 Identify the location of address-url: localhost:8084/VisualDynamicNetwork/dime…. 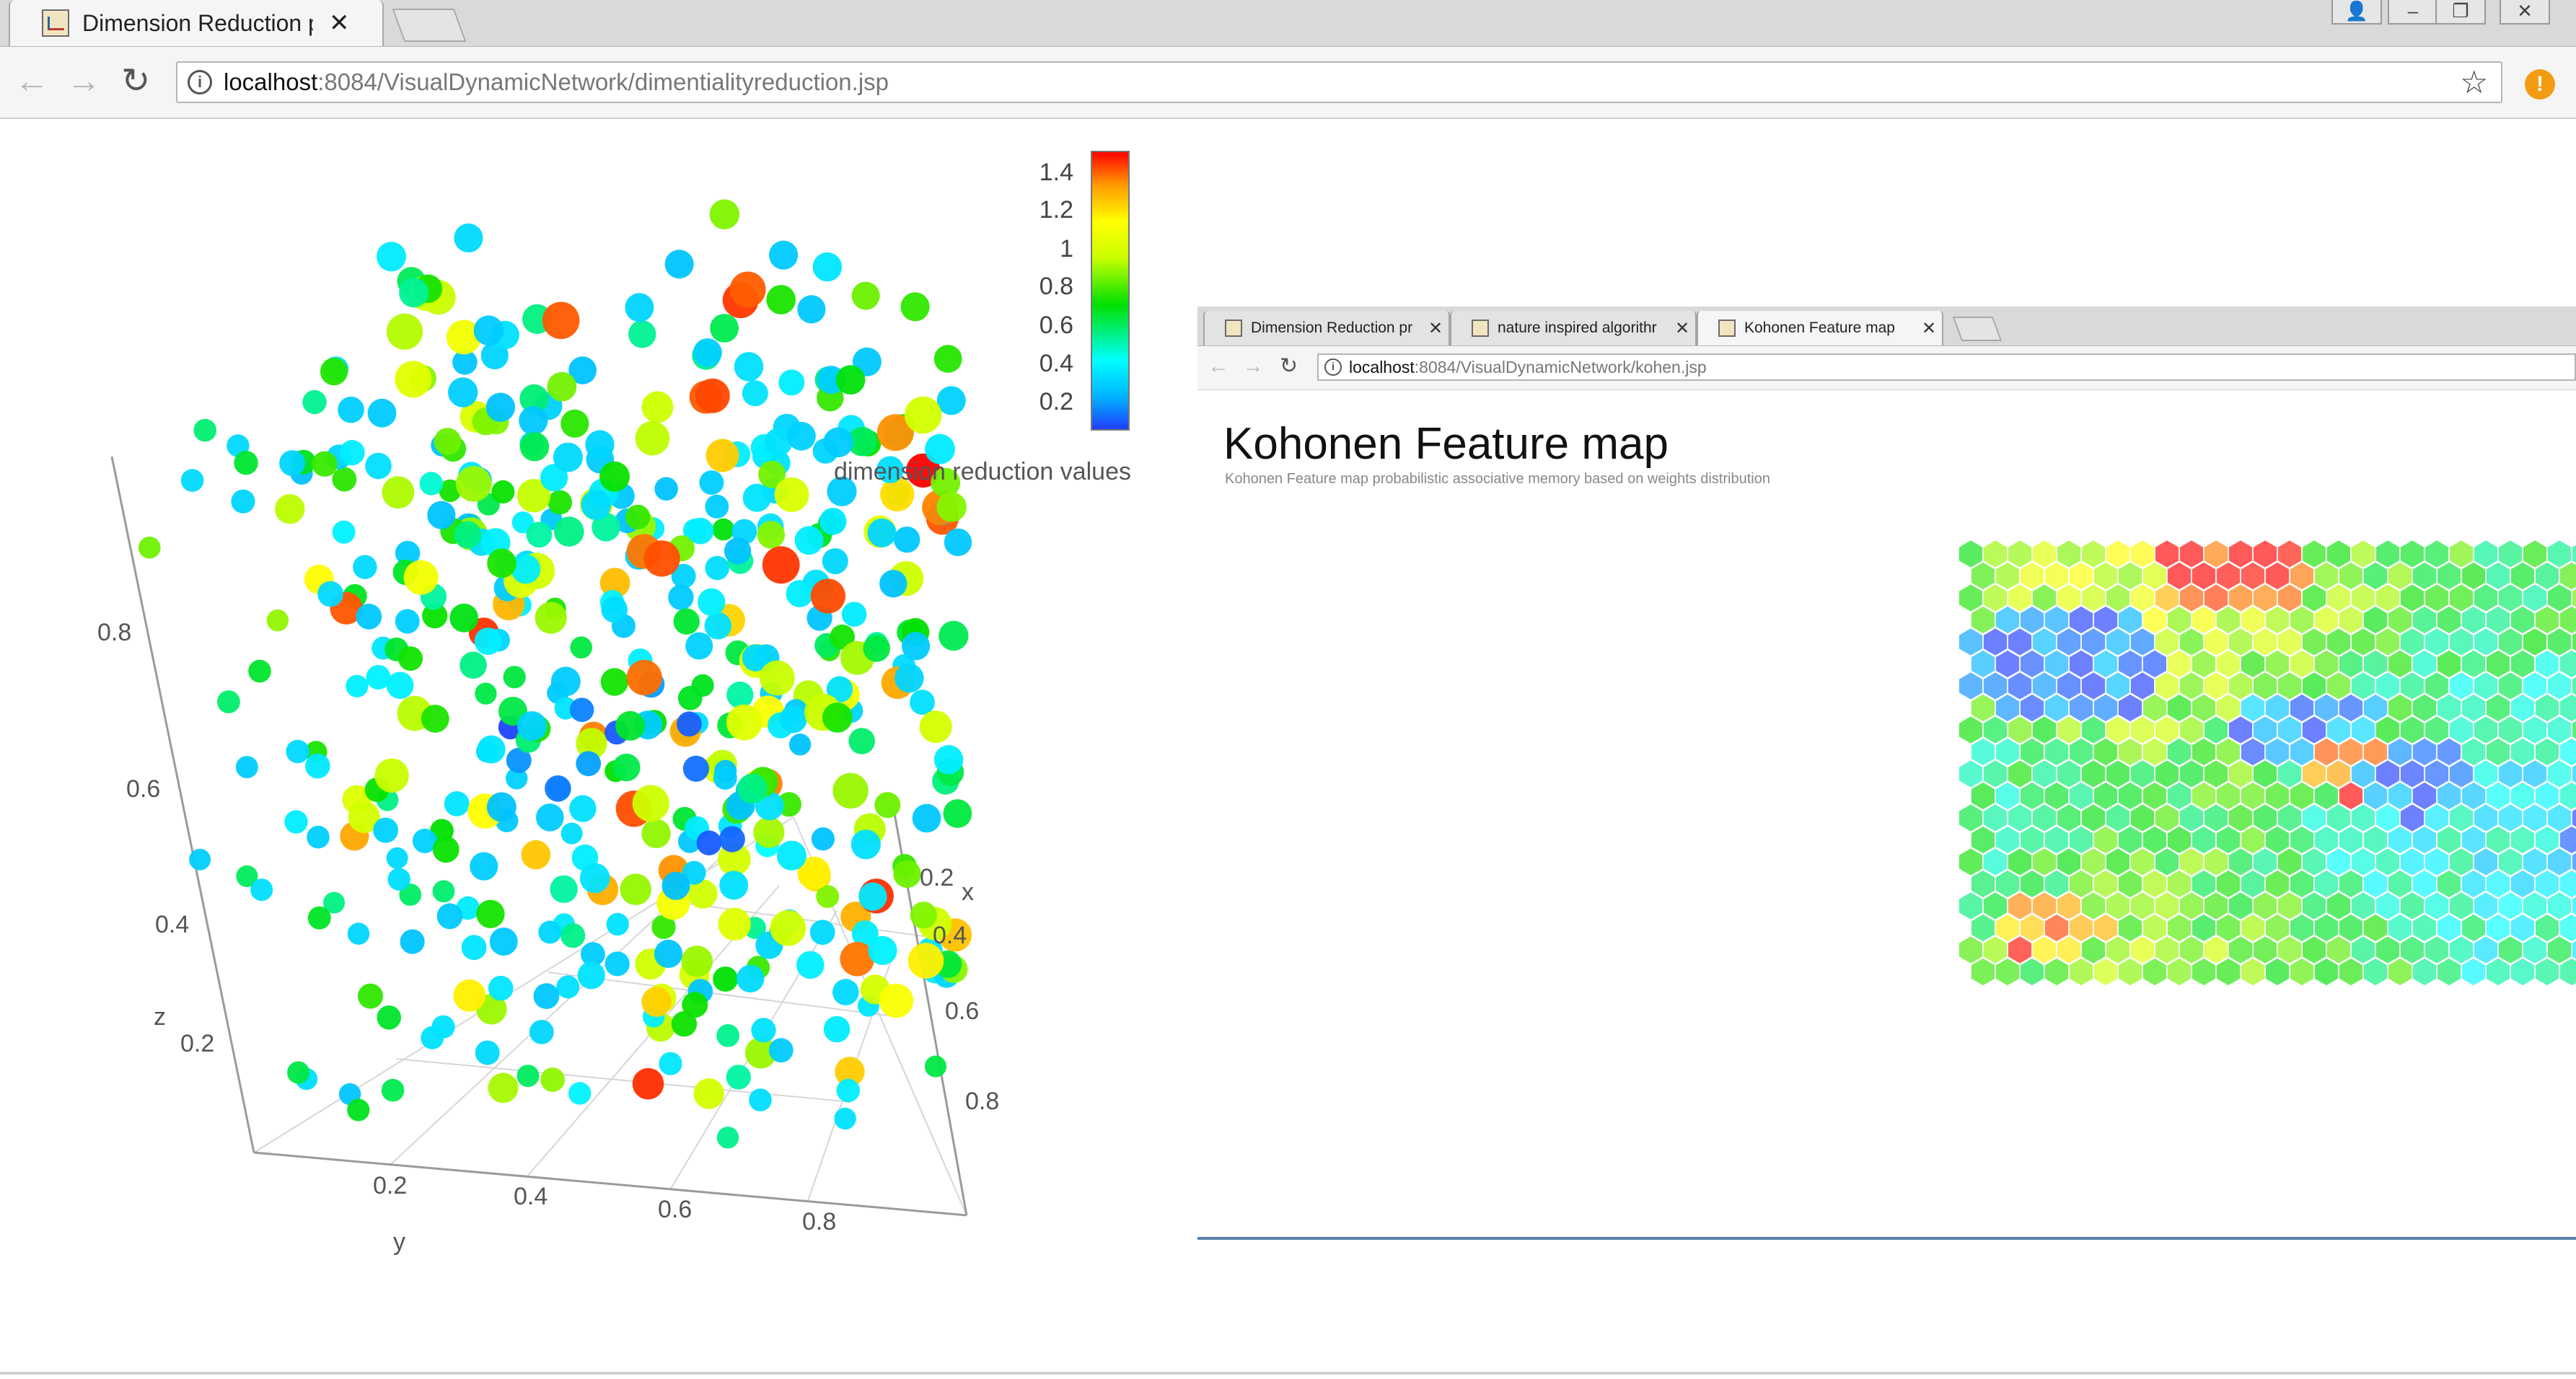
(556, 82).